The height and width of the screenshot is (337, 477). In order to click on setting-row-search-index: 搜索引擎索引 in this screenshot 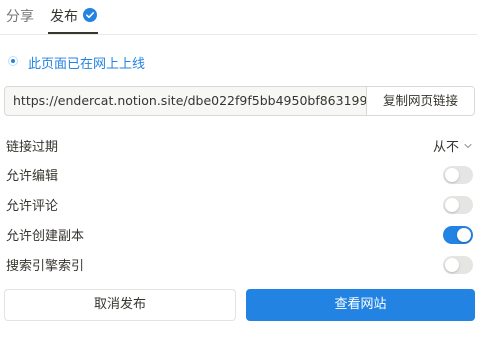, I will do `click(239, 264)`.